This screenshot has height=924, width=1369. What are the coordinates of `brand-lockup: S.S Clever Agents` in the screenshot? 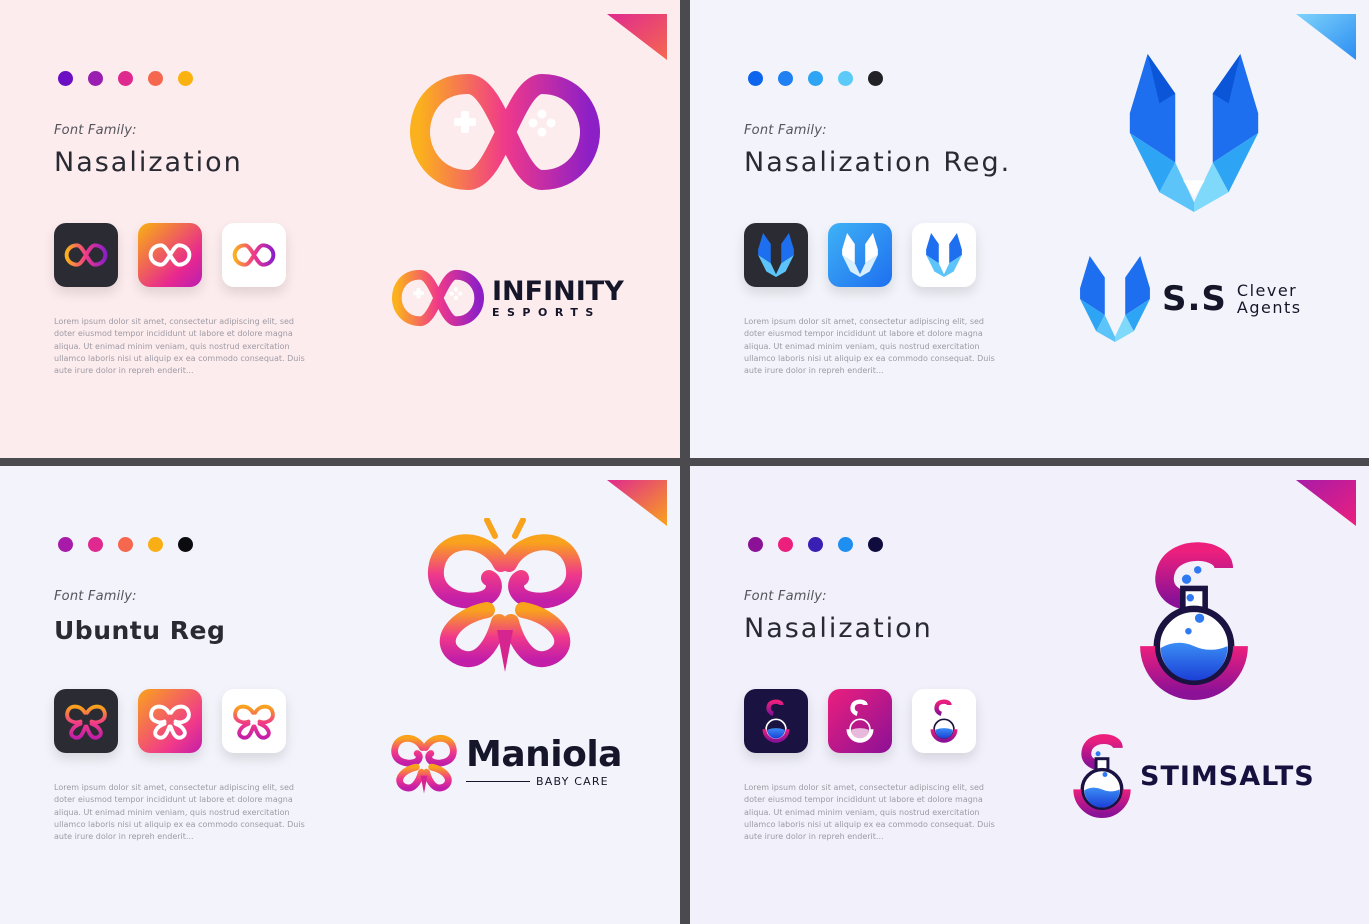 It's located at (1191, 299).